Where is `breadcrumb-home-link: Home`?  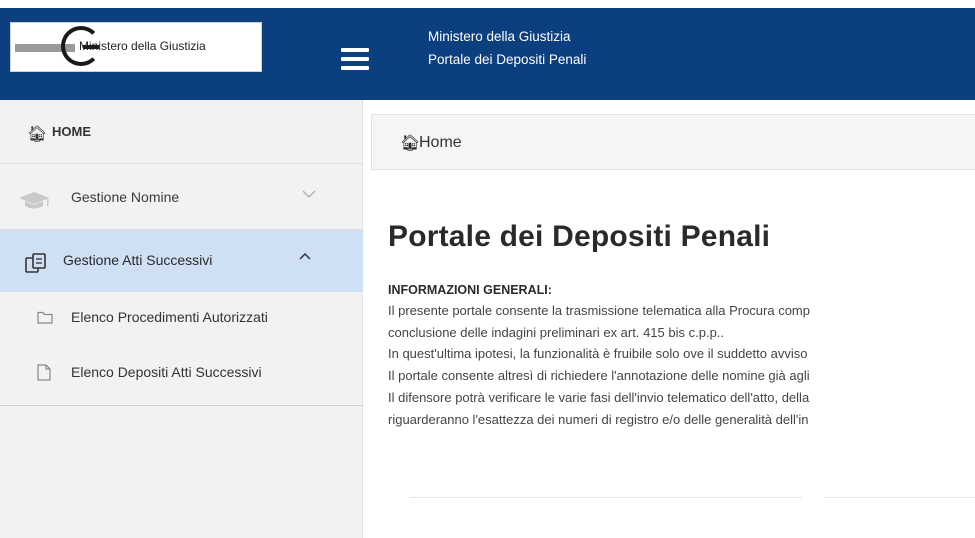
breadcrumb-home-link: Home is located at coordinates (440, 143).